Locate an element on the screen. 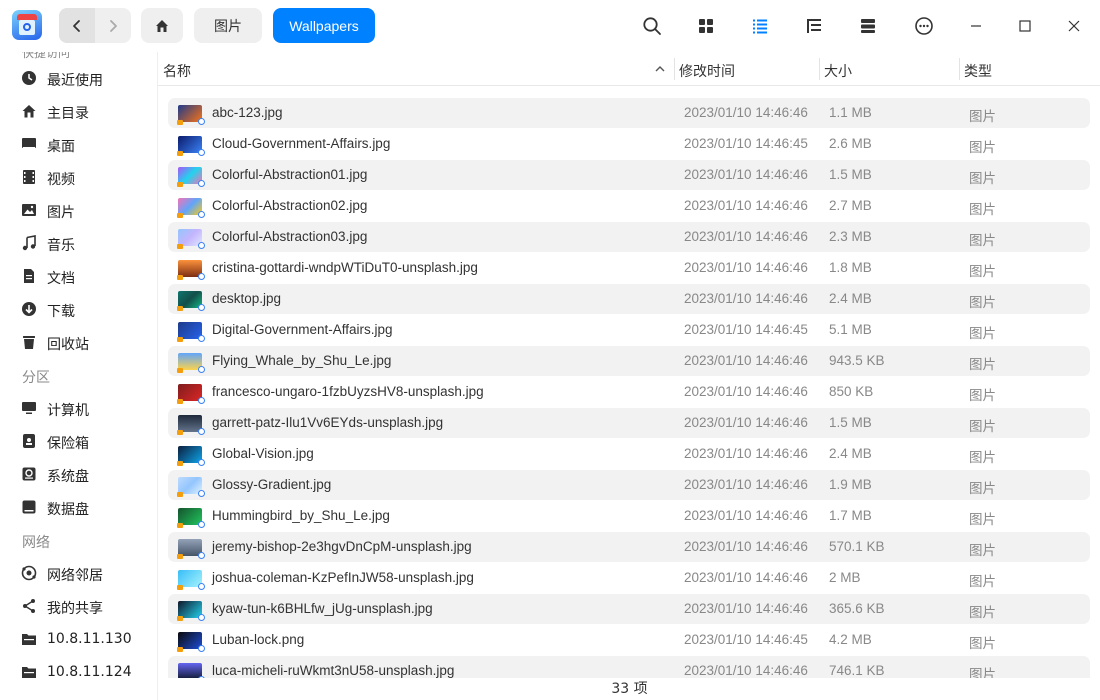 This screenshot has height=700, width=1100. forward-button is located at coordinates (113, 25).